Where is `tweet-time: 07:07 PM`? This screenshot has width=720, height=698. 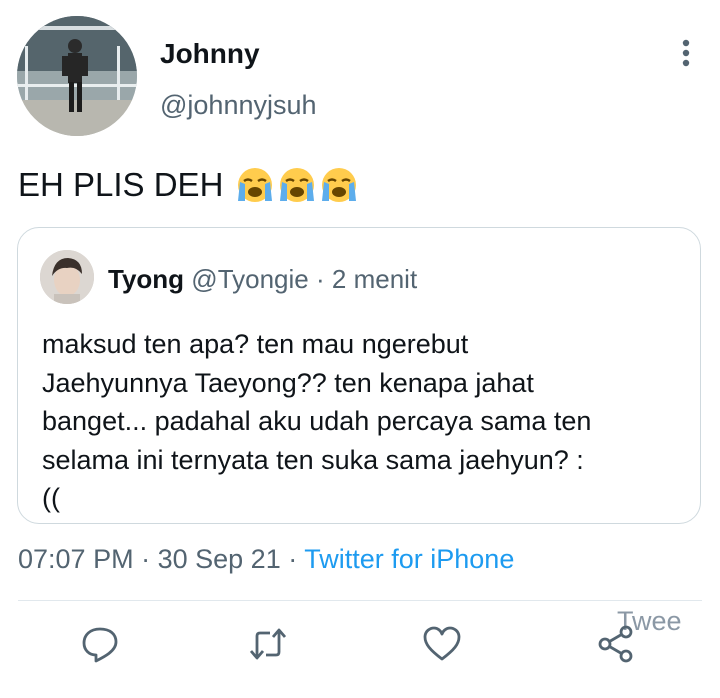
tweet-time: 07:07 PM is located at coordinates (76, 559).